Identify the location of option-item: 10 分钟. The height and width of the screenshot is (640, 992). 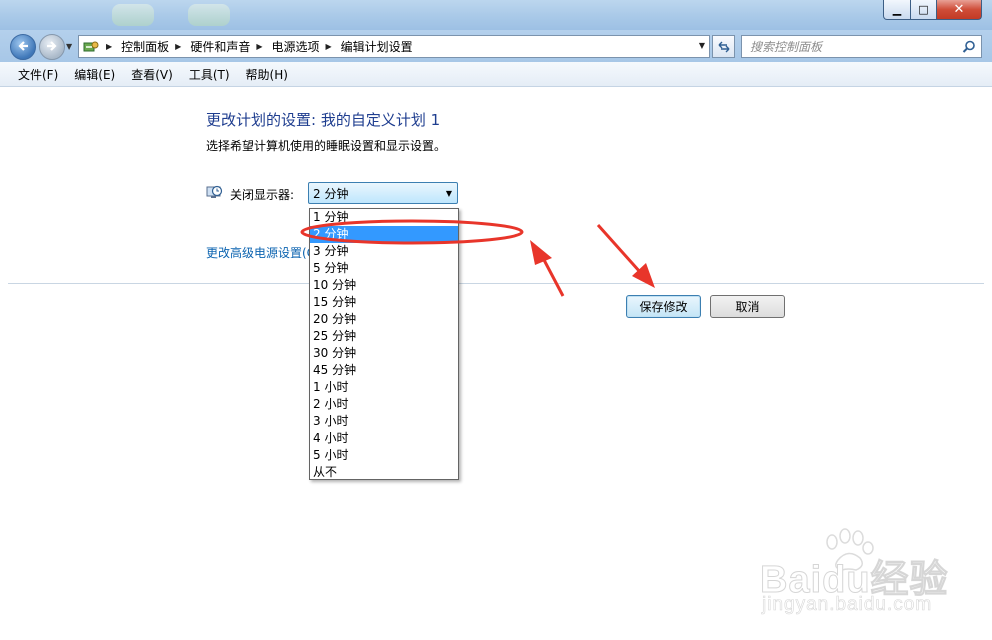
(384, 285).